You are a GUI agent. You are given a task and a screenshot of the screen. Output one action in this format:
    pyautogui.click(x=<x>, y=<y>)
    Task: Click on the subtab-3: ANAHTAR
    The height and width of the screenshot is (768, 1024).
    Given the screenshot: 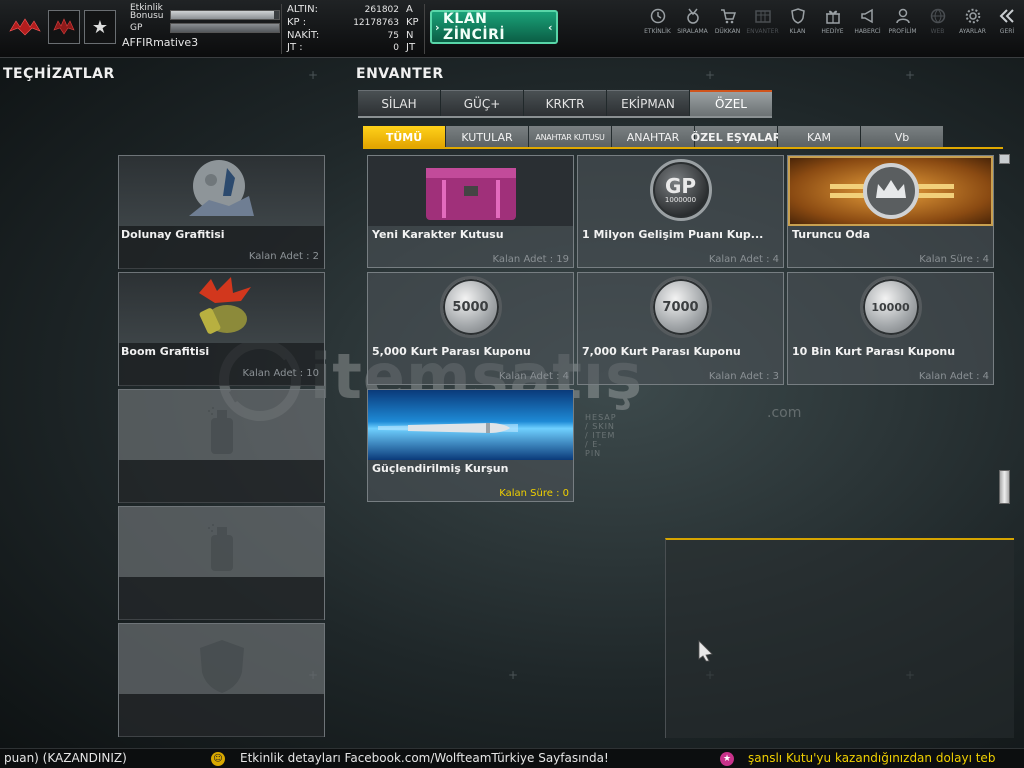 What is the action you would take?
    pyautogui.click(x=653, y=137)
    